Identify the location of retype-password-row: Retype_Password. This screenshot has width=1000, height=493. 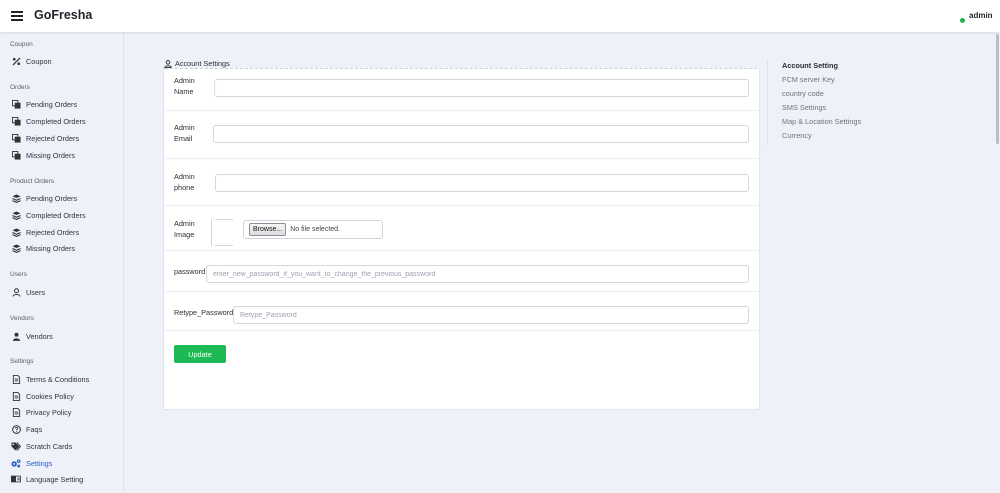
(461, 311).